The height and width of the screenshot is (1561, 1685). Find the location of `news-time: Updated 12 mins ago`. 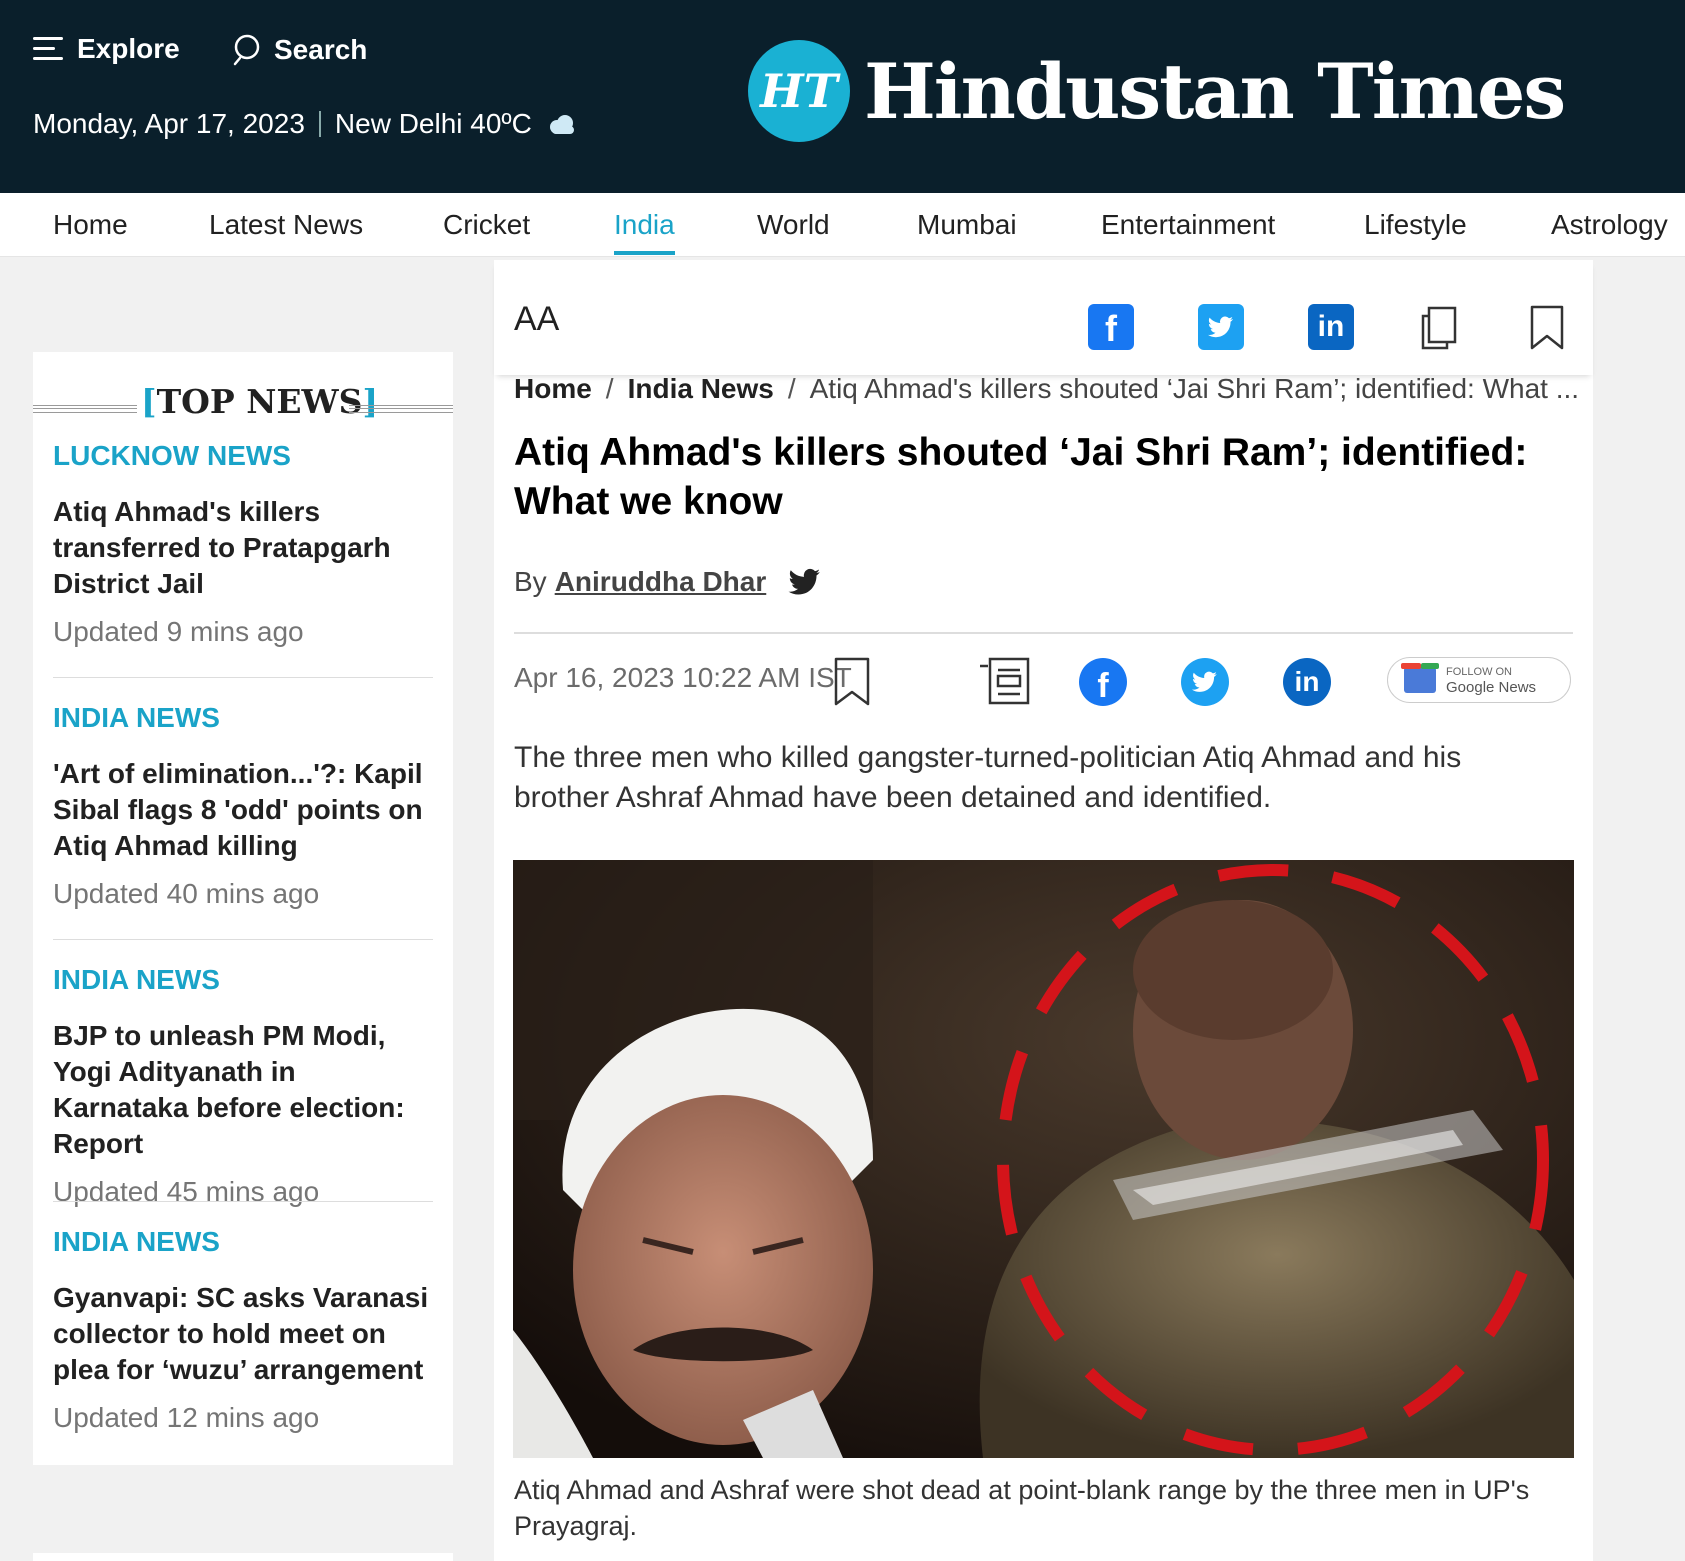

news-time: Updated 12 mins ago is located at coordinates (186, 1417).